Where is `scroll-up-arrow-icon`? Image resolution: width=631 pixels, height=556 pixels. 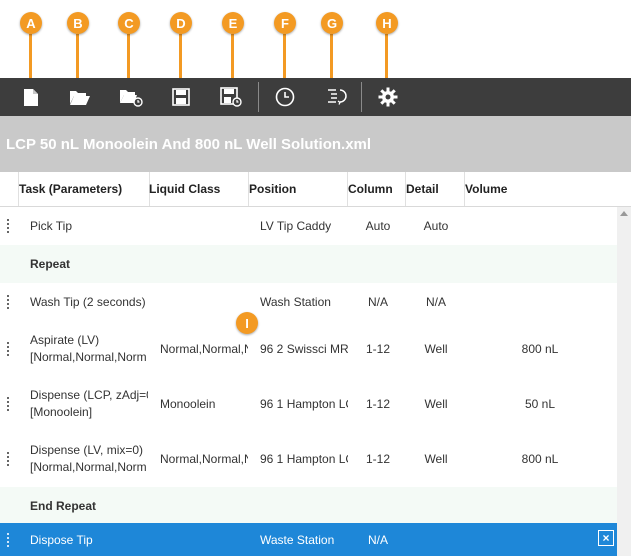 scroll-up-arrow-icon is located at coordinates (624, 213).